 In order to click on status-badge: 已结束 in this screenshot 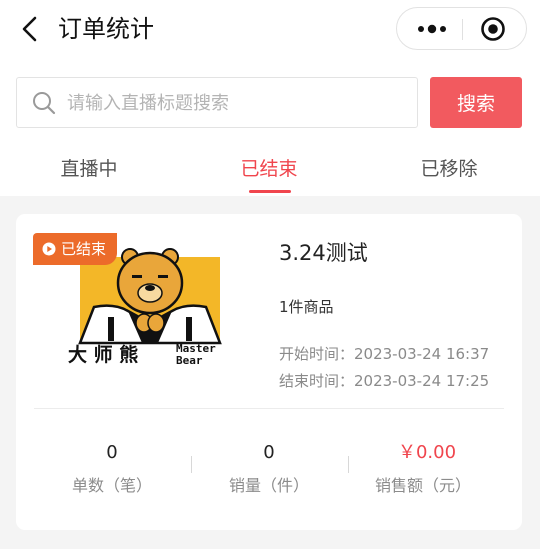, I will do `click(75, 249)`.